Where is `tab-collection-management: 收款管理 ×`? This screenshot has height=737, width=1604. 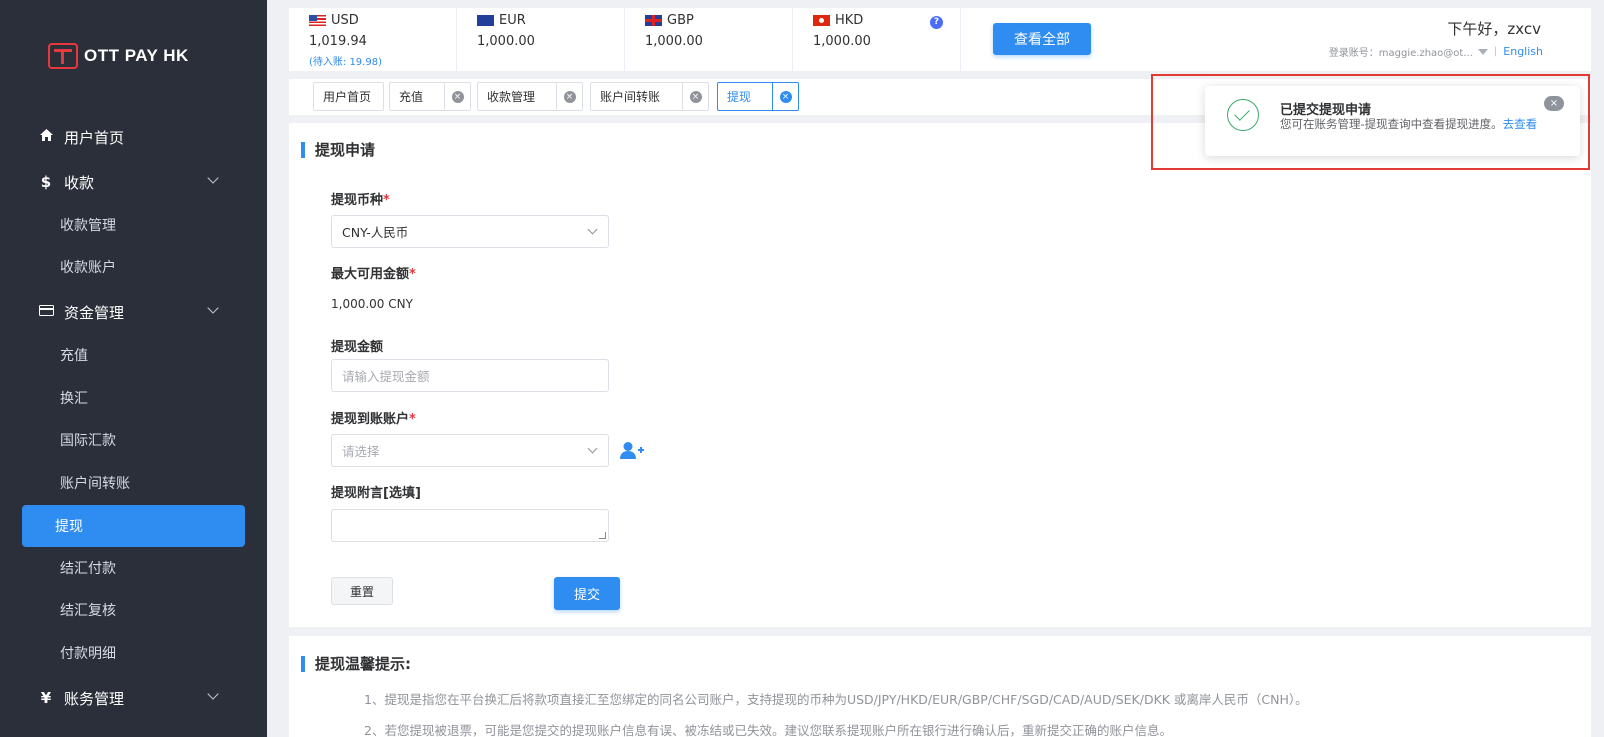
tab-collection-management: 收款管理 × is located at coordinates (530, 96).